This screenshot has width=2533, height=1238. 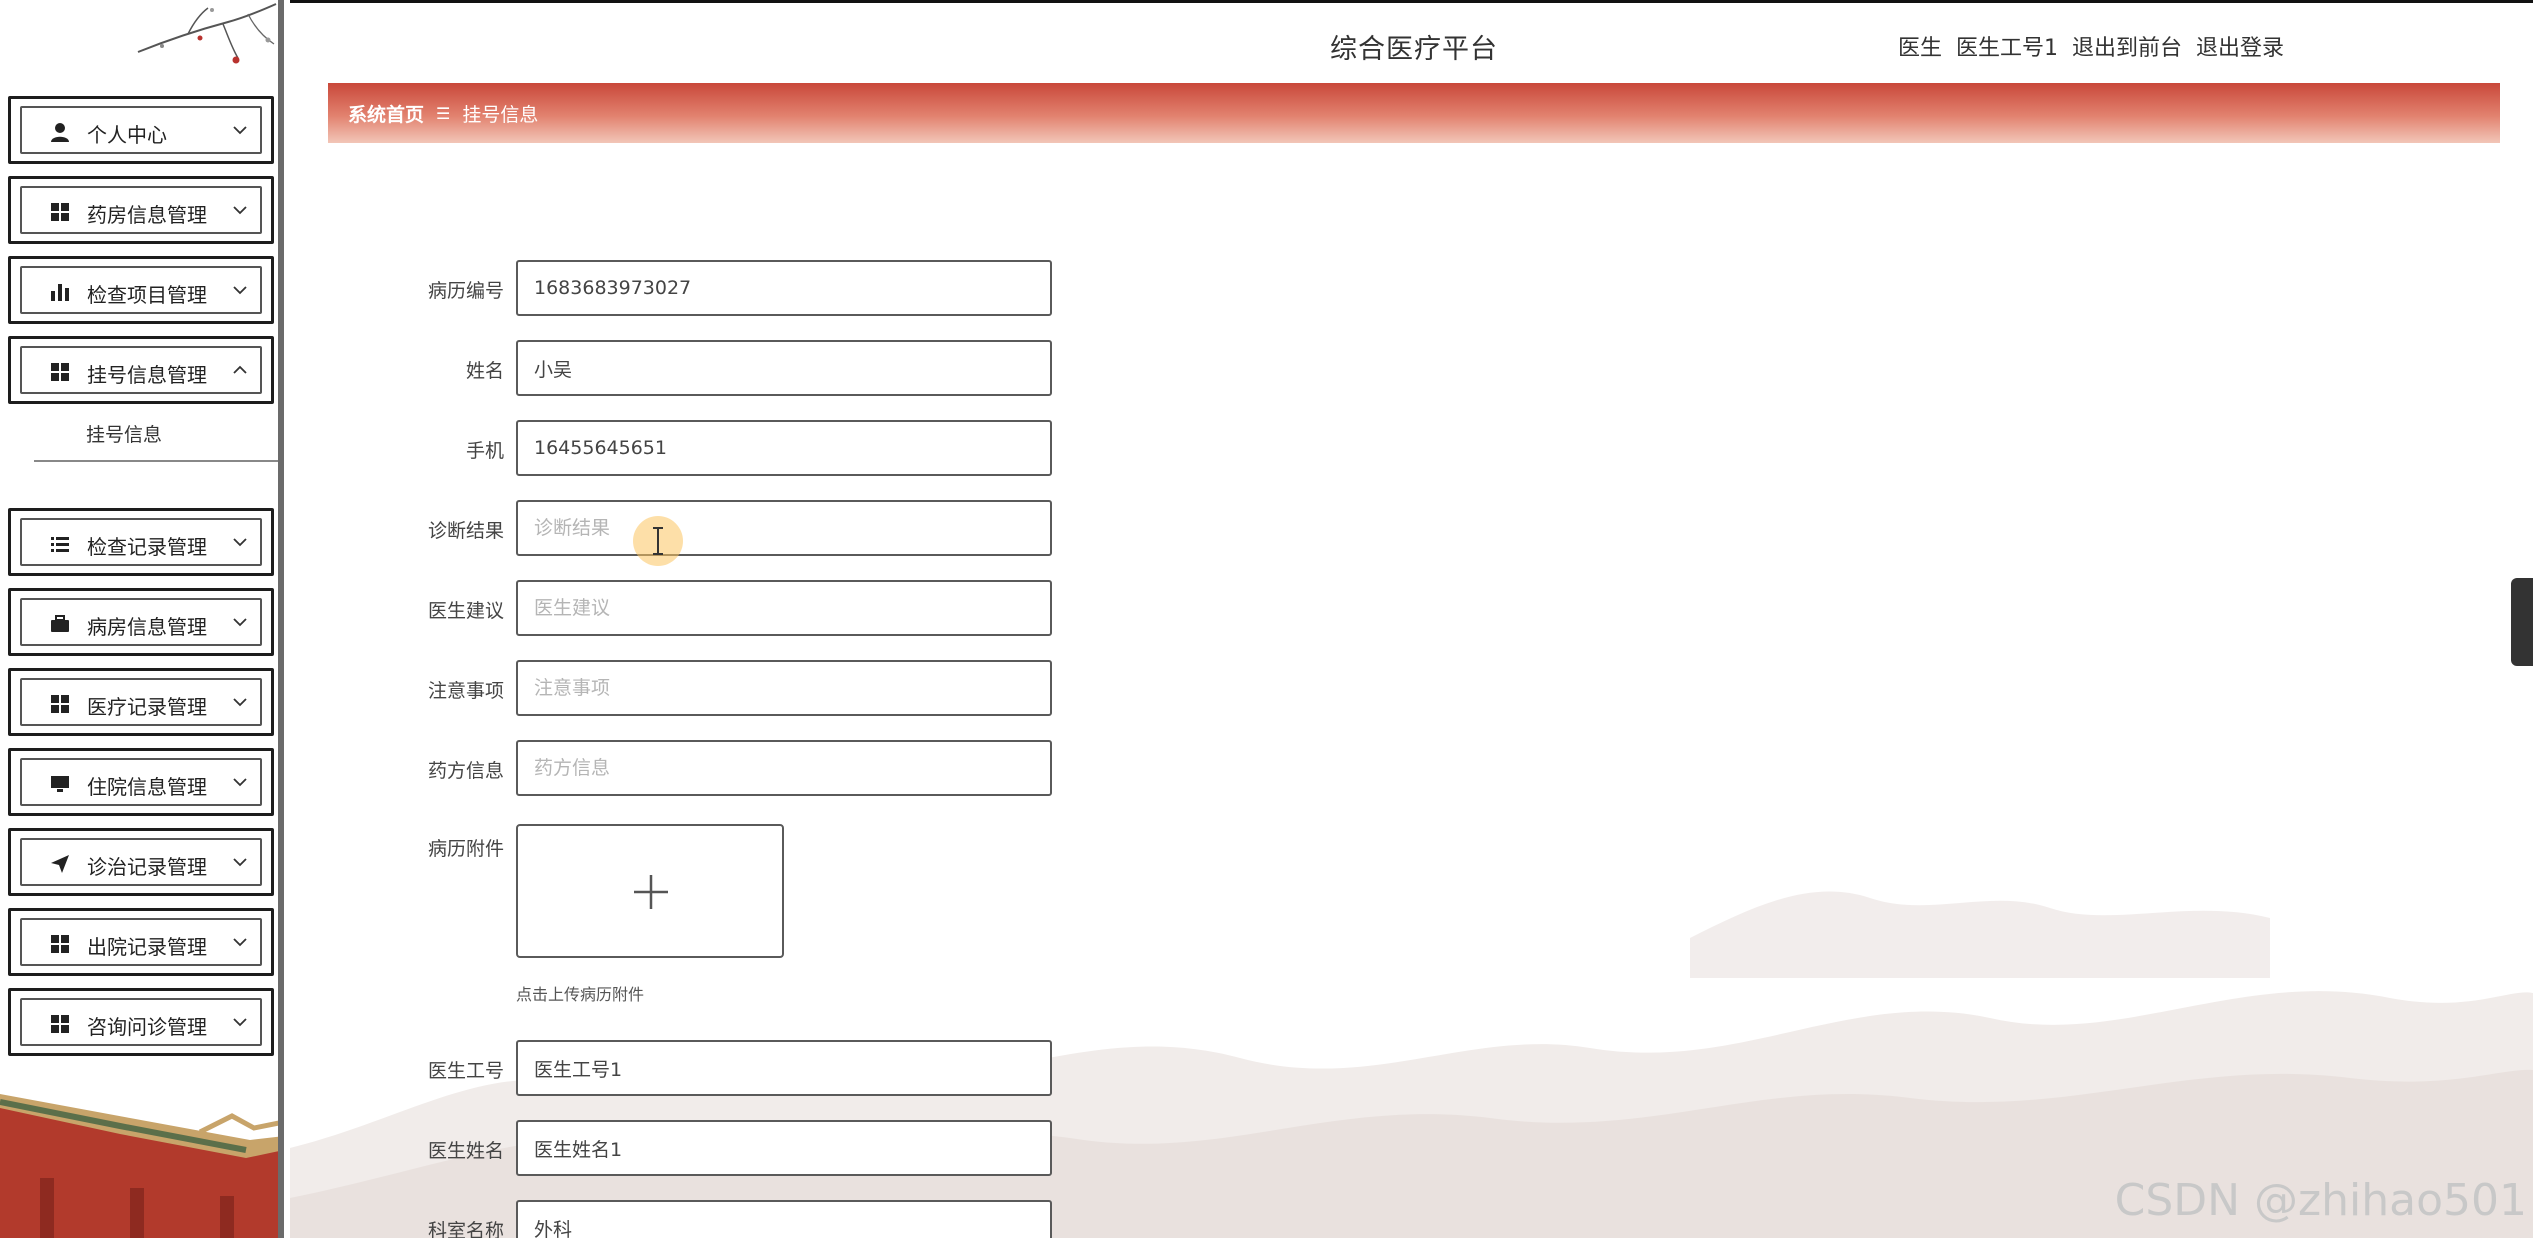 I want to click on mouse-cursor-highlight, so click(x=658, y=541).